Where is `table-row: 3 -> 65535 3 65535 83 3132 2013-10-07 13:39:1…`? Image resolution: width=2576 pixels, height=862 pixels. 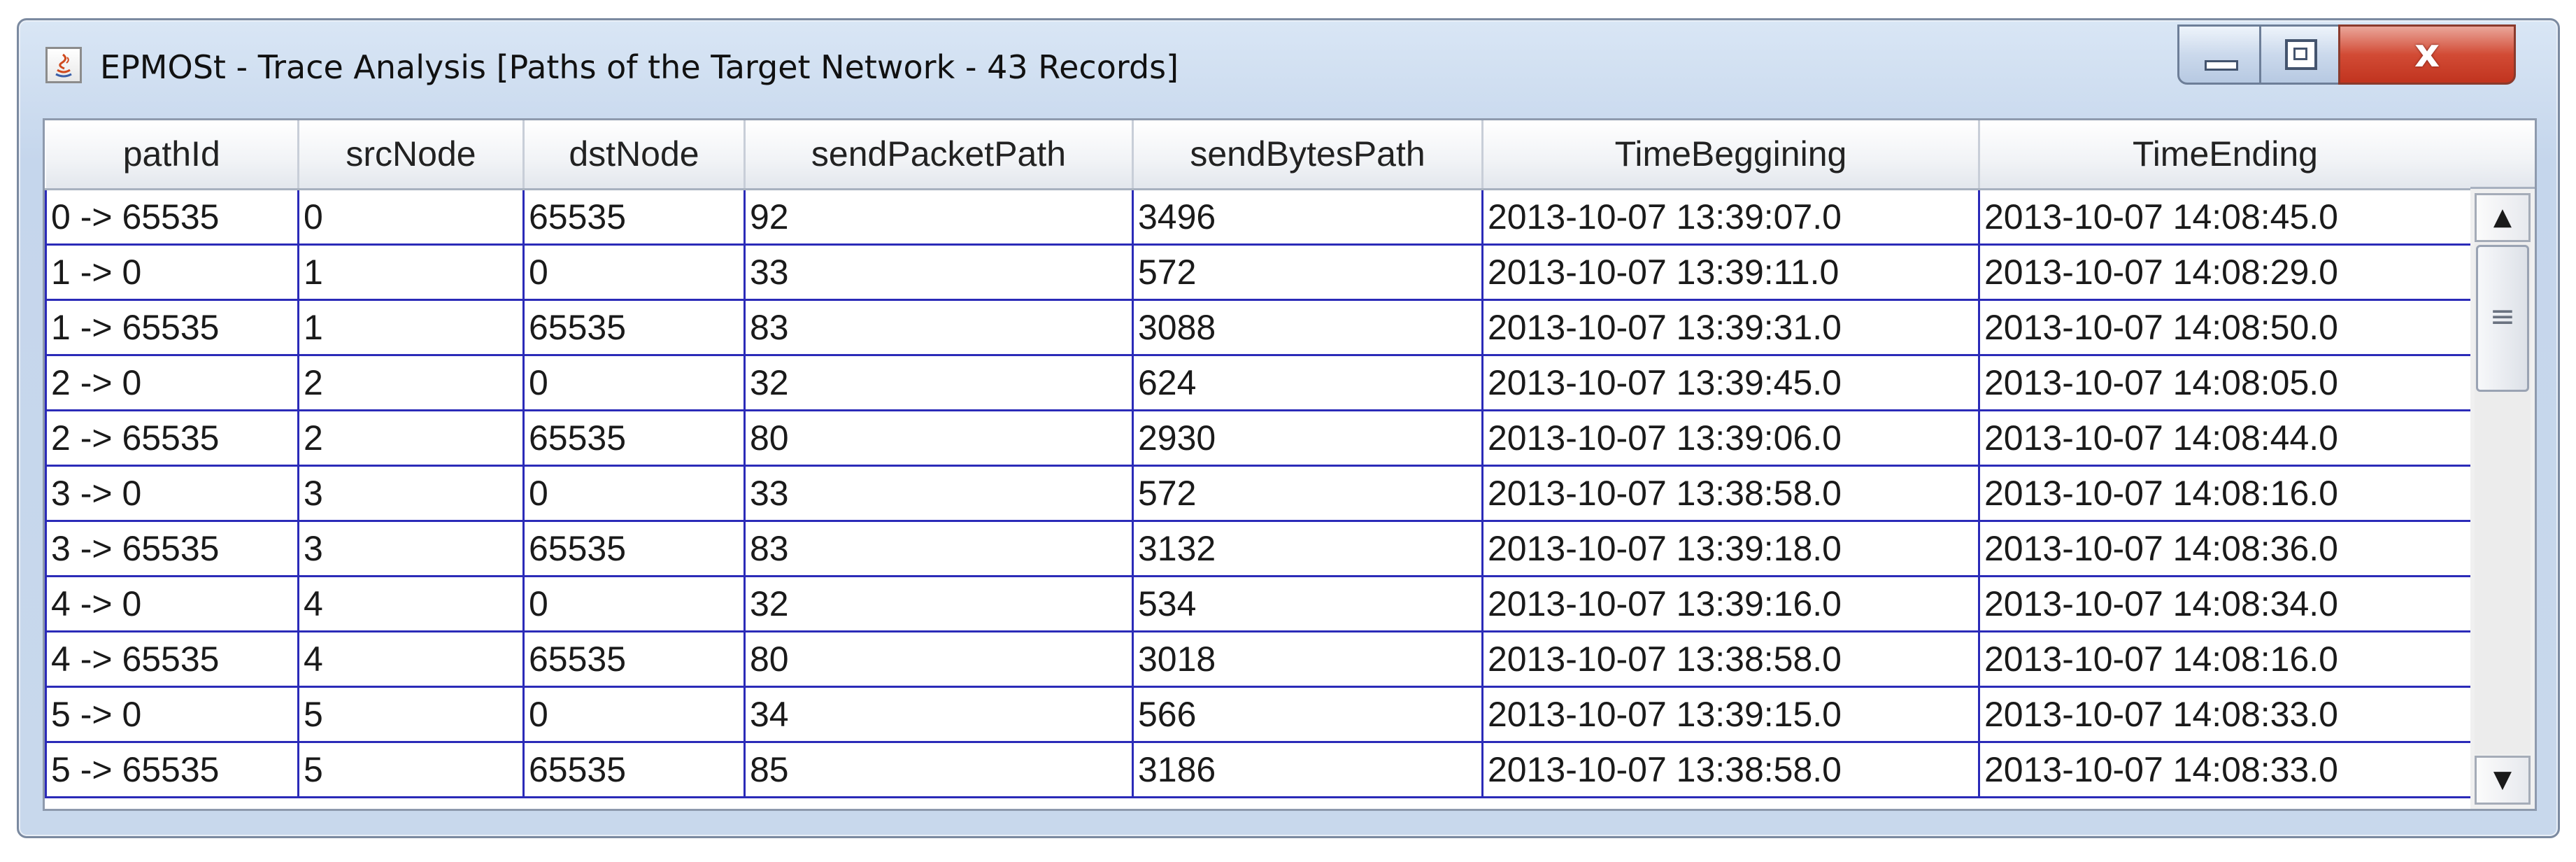 table-row: 3 -> 65535 3 65535 83 3132 2013-10-07 13:39:1… is located at coordinates (1258, 548).